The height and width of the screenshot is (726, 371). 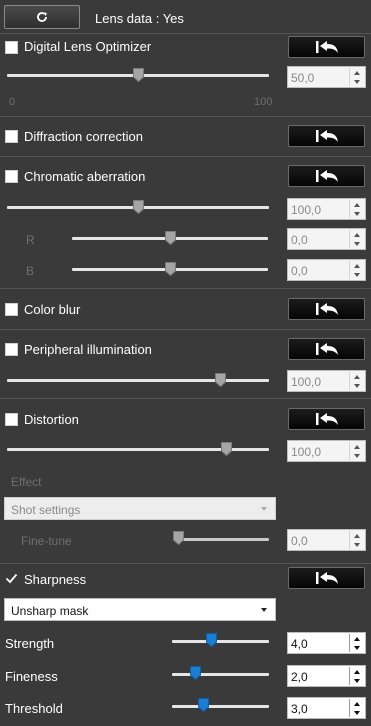 I want to click on fineness-value-field: 2,0, so click(x=326, y=676).